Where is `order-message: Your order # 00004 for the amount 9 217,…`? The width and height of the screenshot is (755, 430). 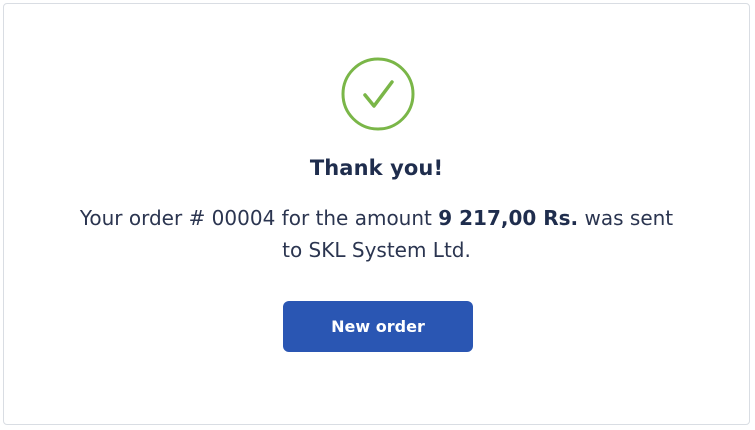 order-message: Your order # 00004 for the amount 9 217,… is located at coordinates (376, 234).